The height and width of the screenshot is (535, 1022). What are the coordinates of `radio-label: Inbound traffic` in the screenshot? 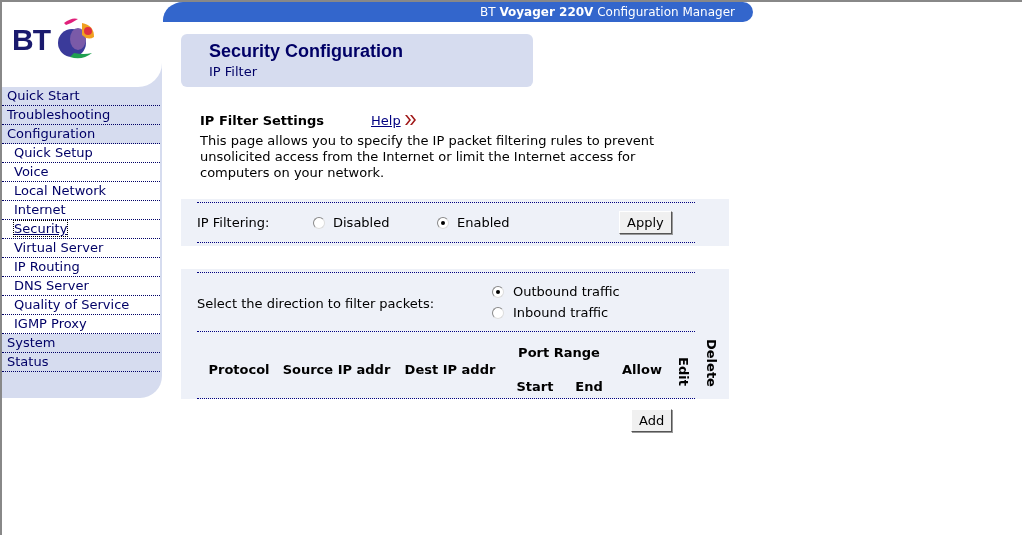 It's located at (561, 312).